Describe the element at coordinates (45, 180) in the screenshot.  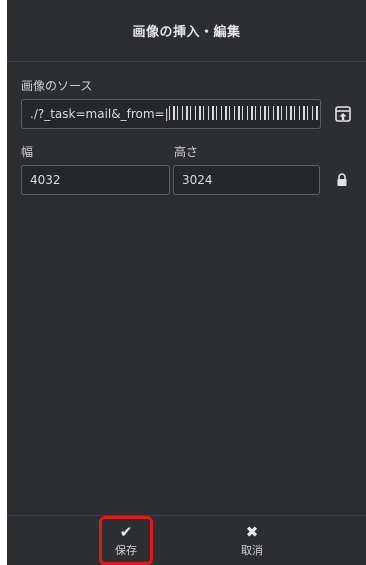
I see `width-value: 4032` at that location.